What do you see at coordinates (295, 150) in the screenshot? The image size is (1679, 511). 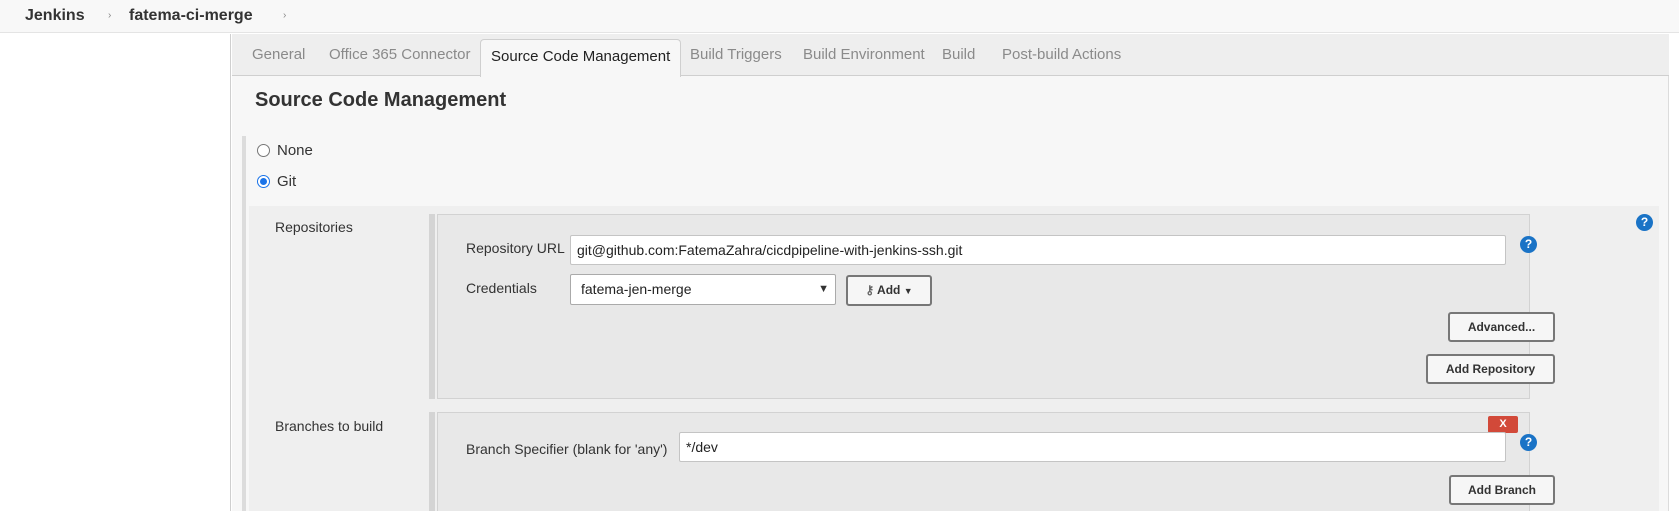 I see `radio-none-label: None` at bounding box center [295, 150].